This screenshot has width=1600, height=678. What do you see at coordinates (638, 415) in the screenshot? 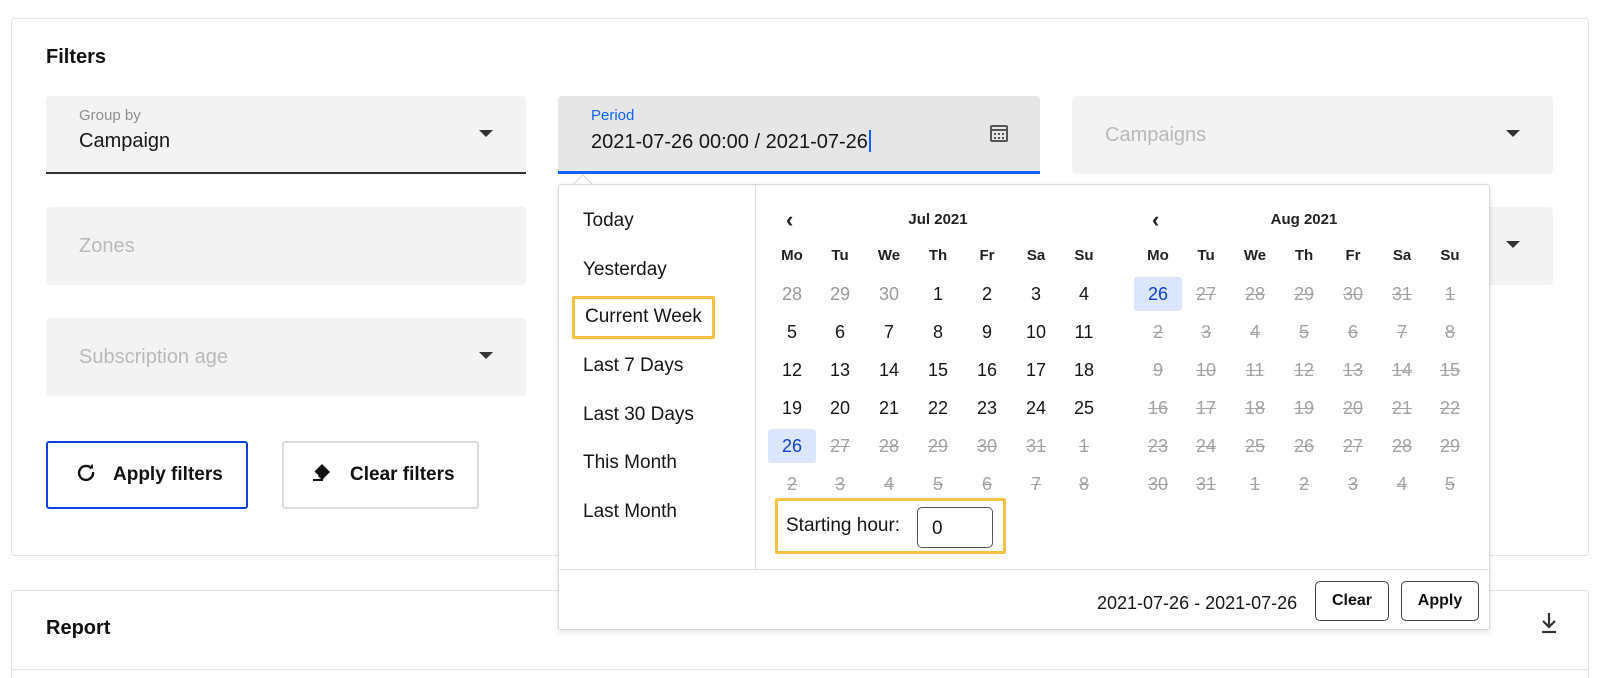
I see `preset-last-30-days: Last 30 Days` at bounding box center [638, 415].